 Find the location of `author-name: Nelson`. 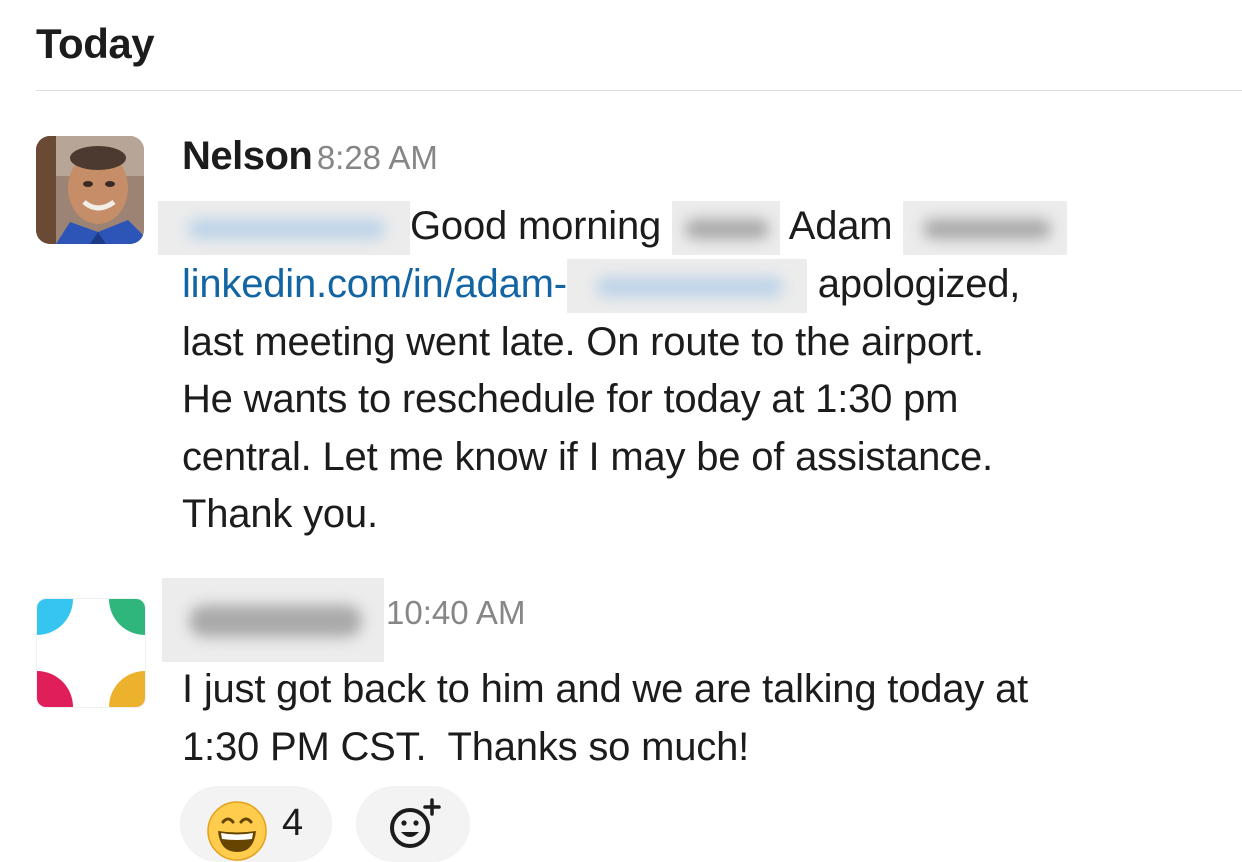

author-name: Nelson is located at coordinates (247, 156).